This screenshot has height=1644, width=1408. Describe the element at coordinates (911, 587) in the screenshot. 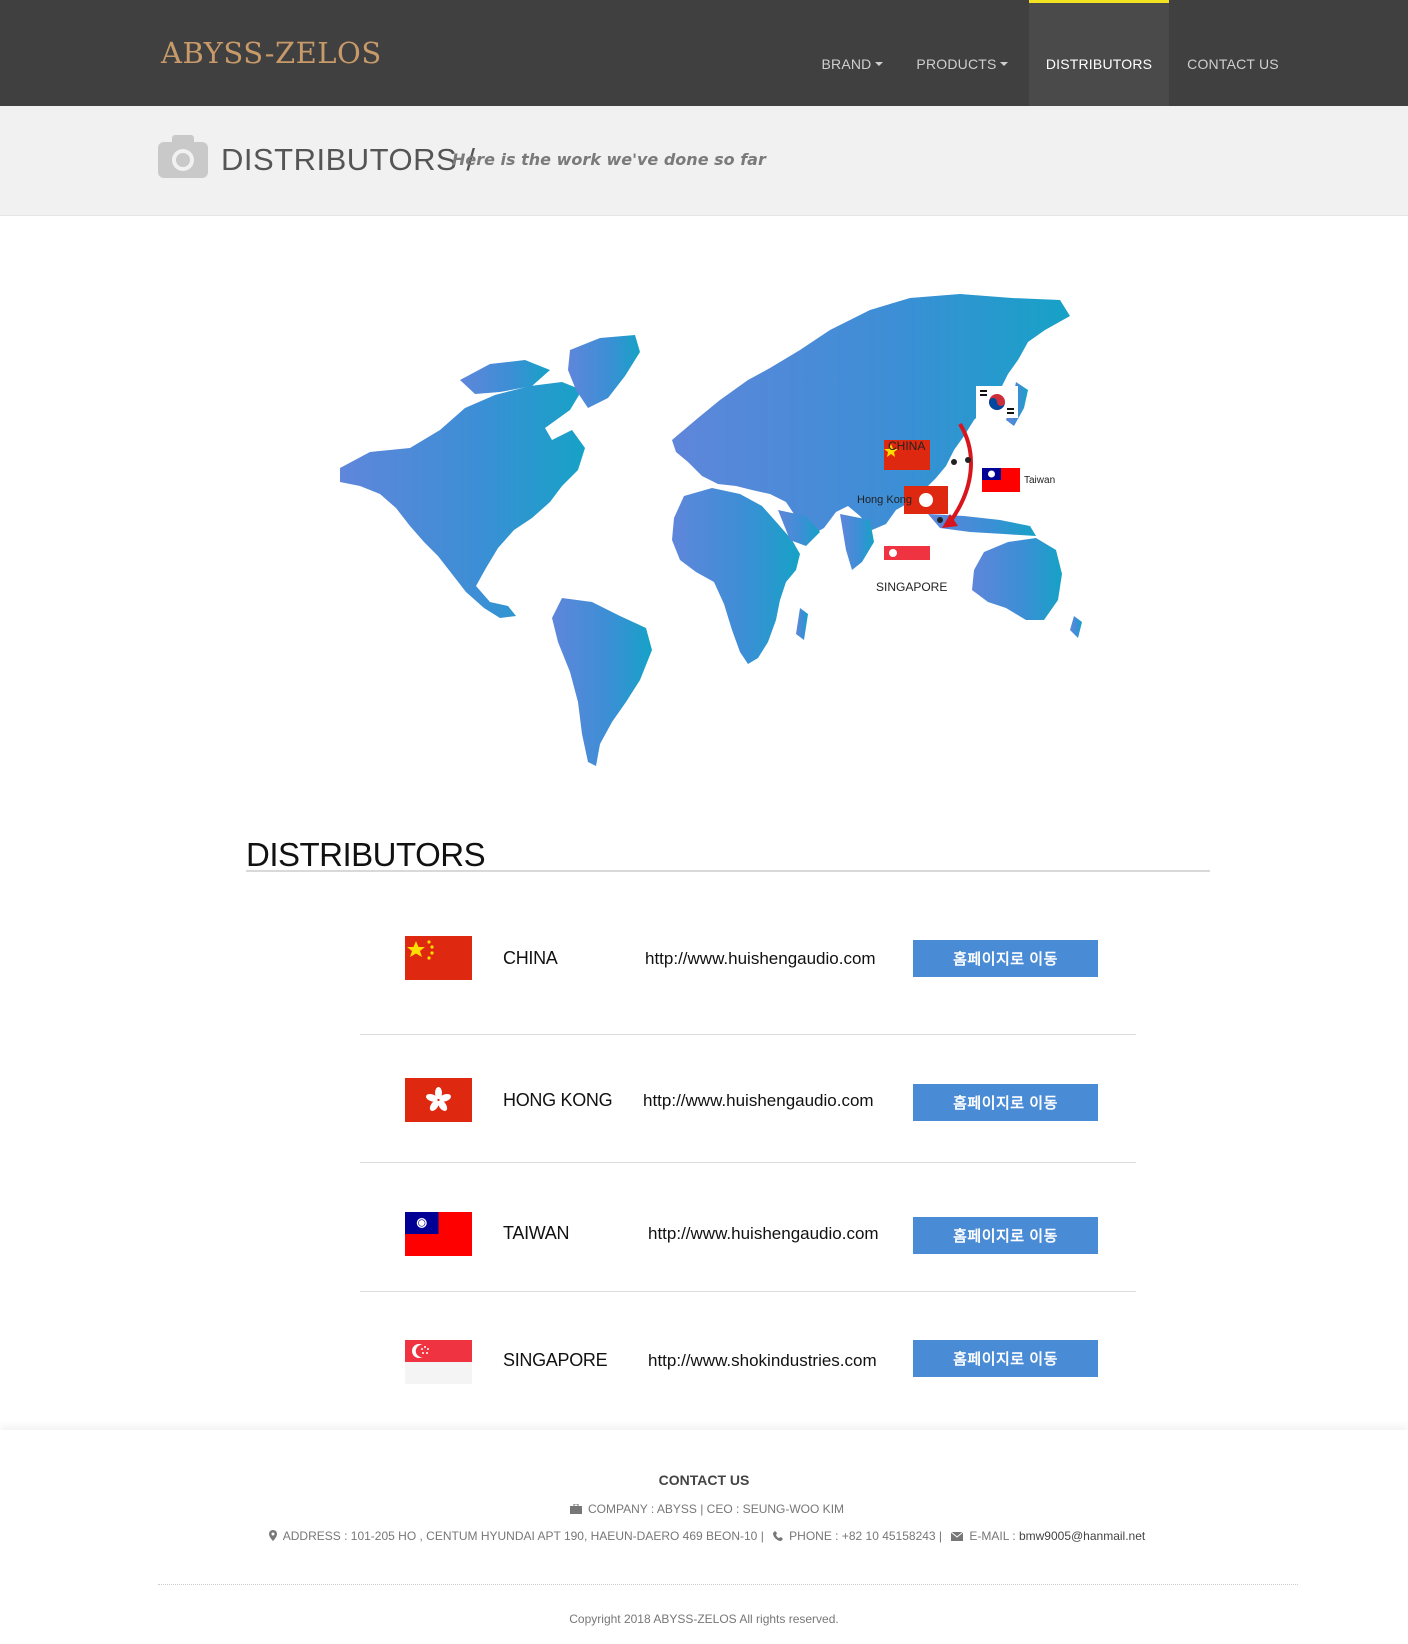

I see `map-label-singapore: SINGAPORE` at that location.